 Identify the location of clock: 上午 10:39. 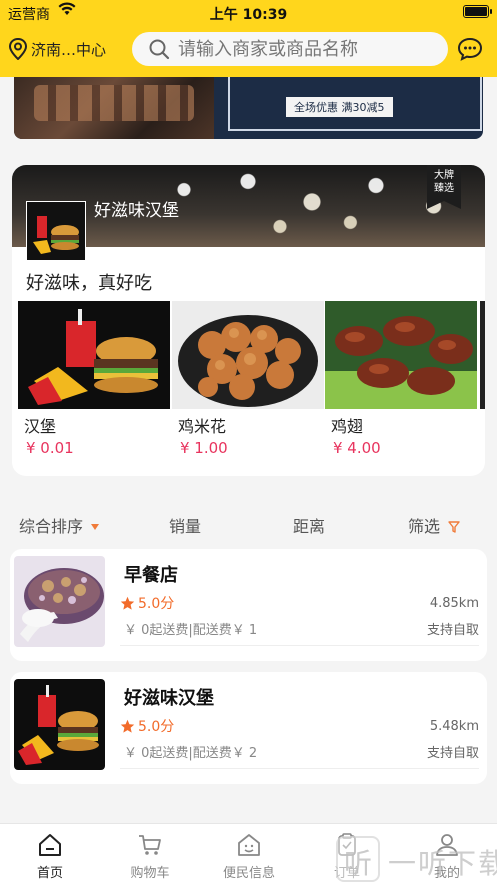
(248, 15).